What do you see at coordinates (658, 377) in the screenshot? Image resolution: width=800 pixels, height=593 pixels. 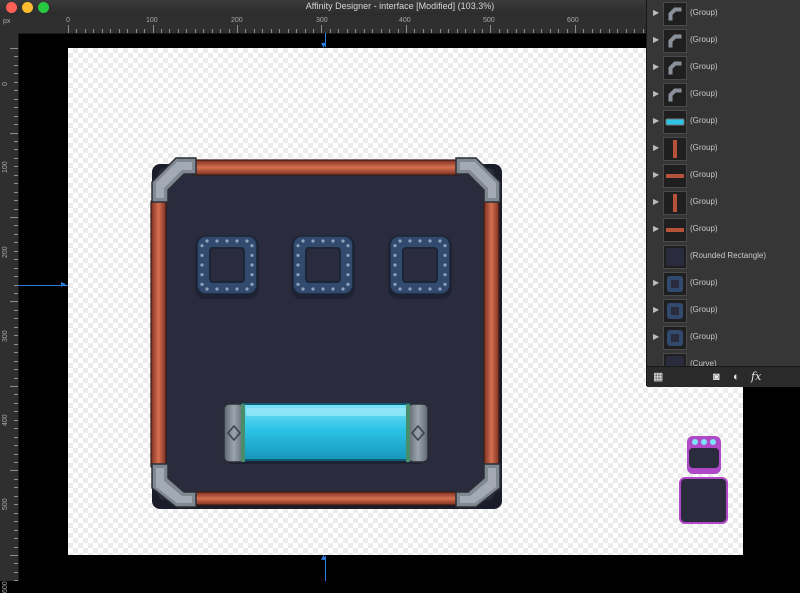 I see `layers-stack-icon: ▦` at bounding box center [658, 377].